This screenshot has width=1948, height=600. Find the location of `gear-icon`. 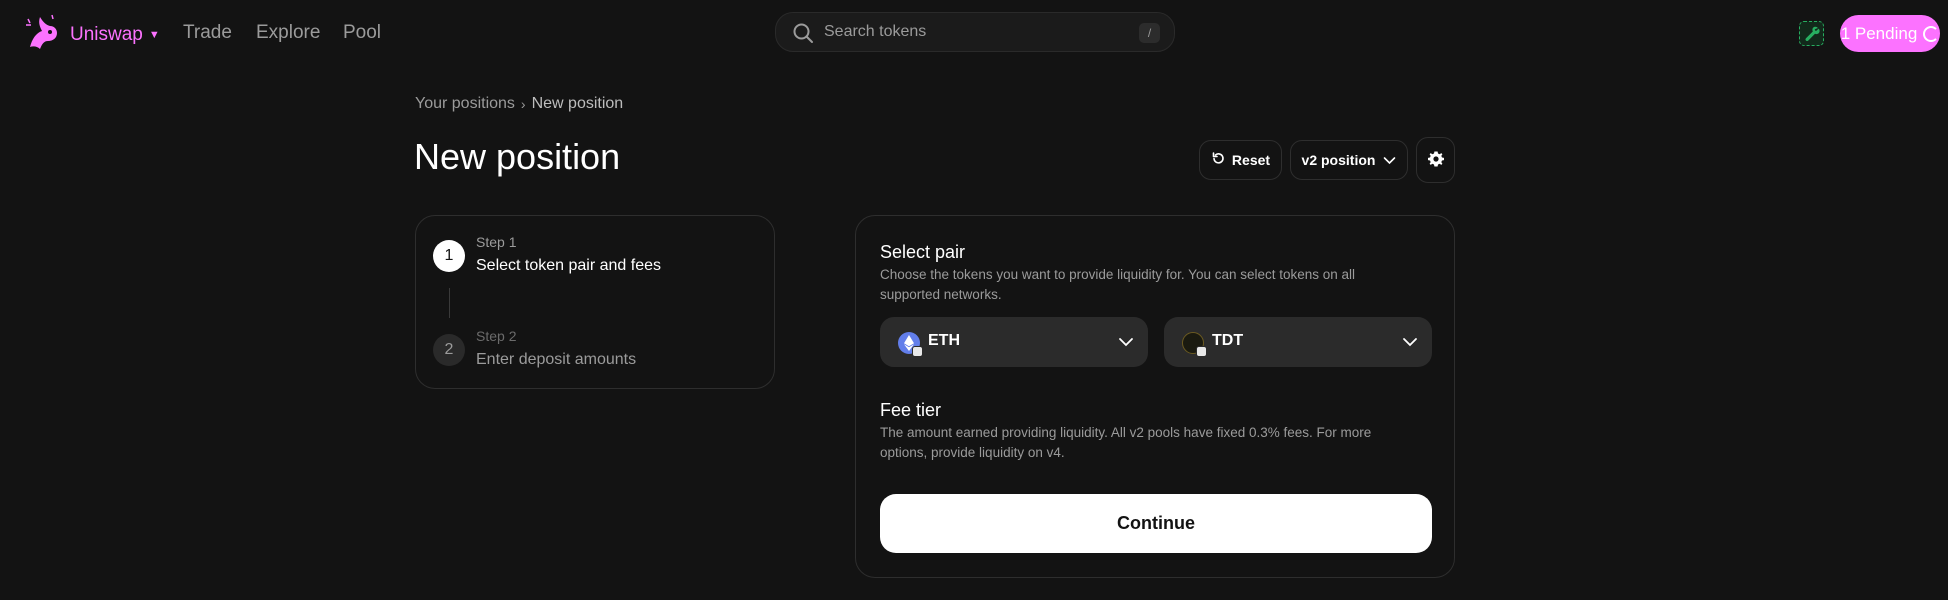

gear-icon is located at coordinates (1435, 160).